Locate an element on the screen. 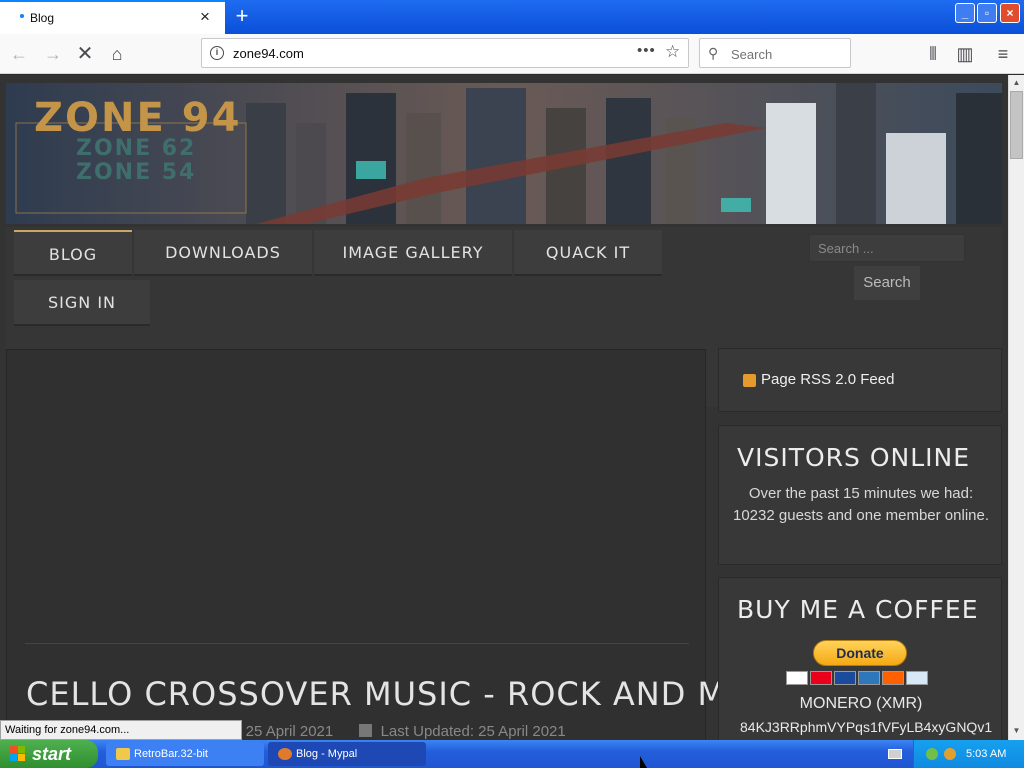 The image size is (1024, 768). start-button: start is located at coordinates (49, 754).